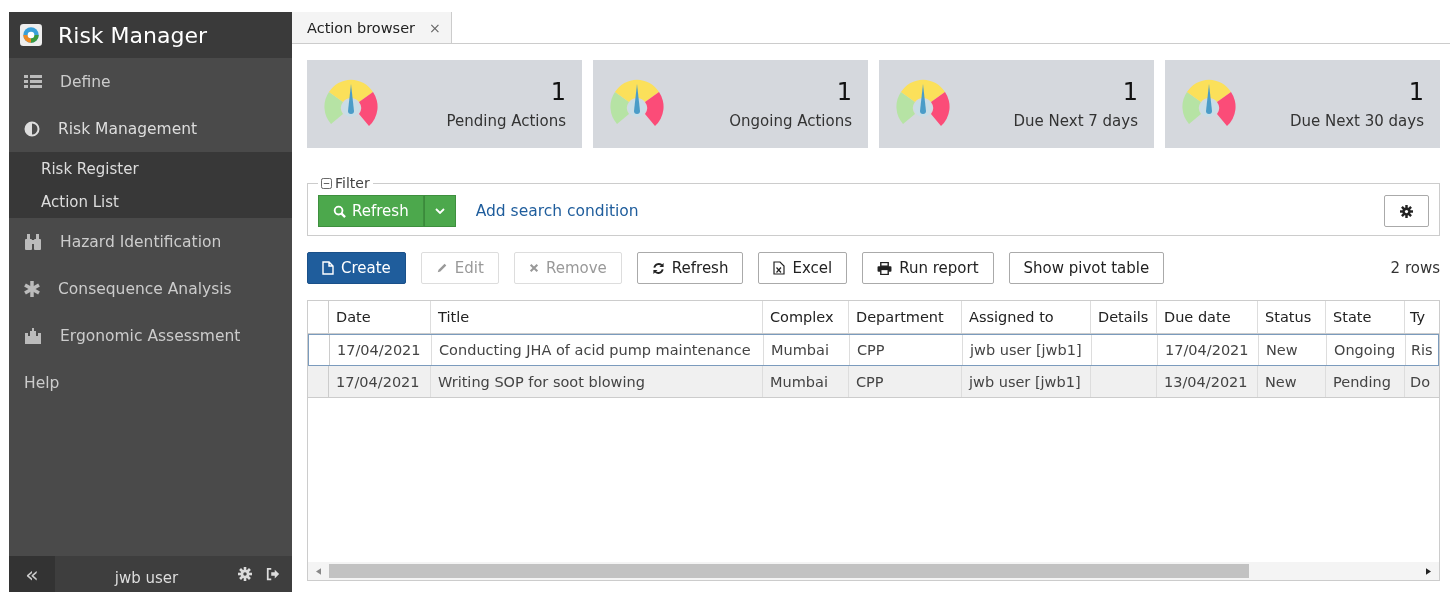 This screenshot has width=1450, height=592. What do you see at coordinates (150, 382) in the screenshot?
I see `sidebar-item: Help` at bounding box center [150, 382].